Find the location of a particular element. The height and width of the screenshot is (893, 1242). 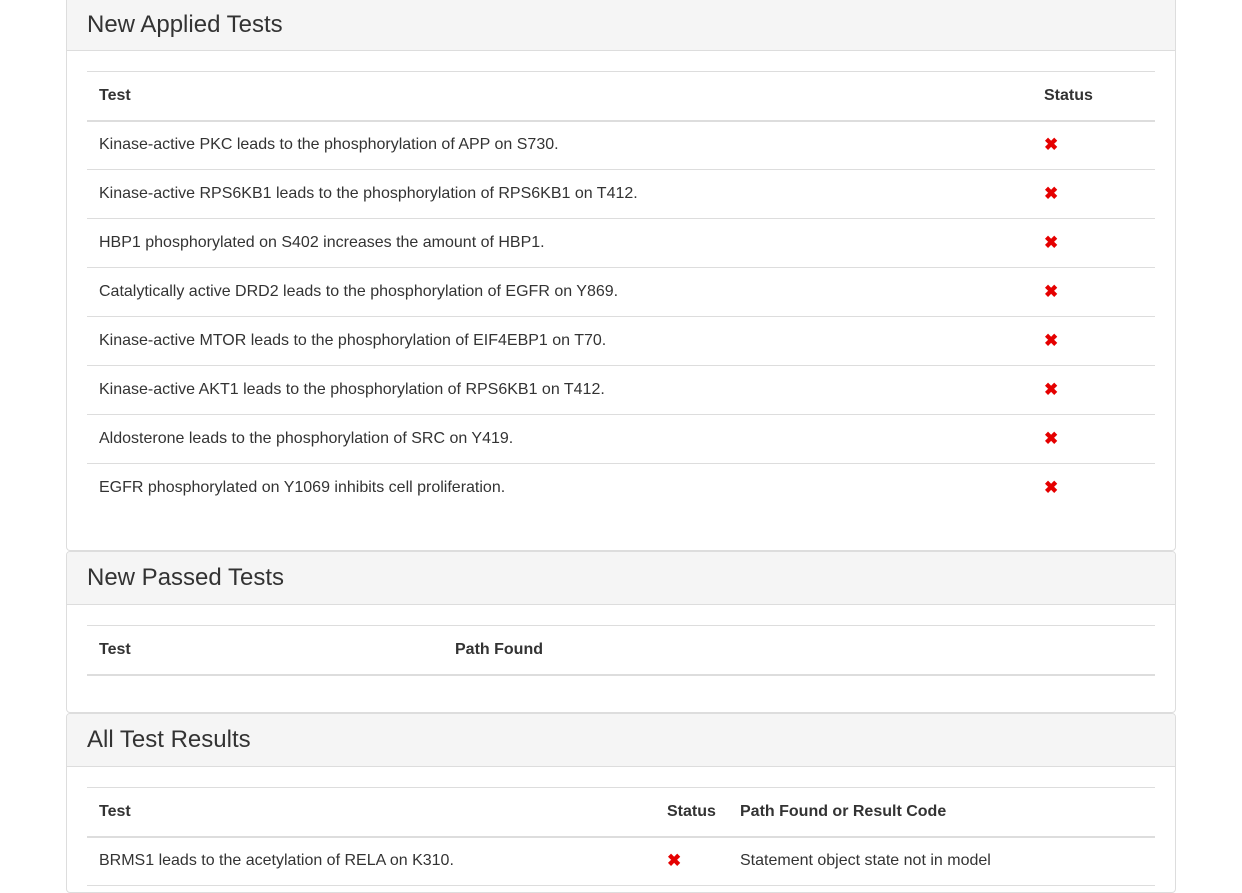

panel-body: Test Path Found is located at coordinates (621, 640).